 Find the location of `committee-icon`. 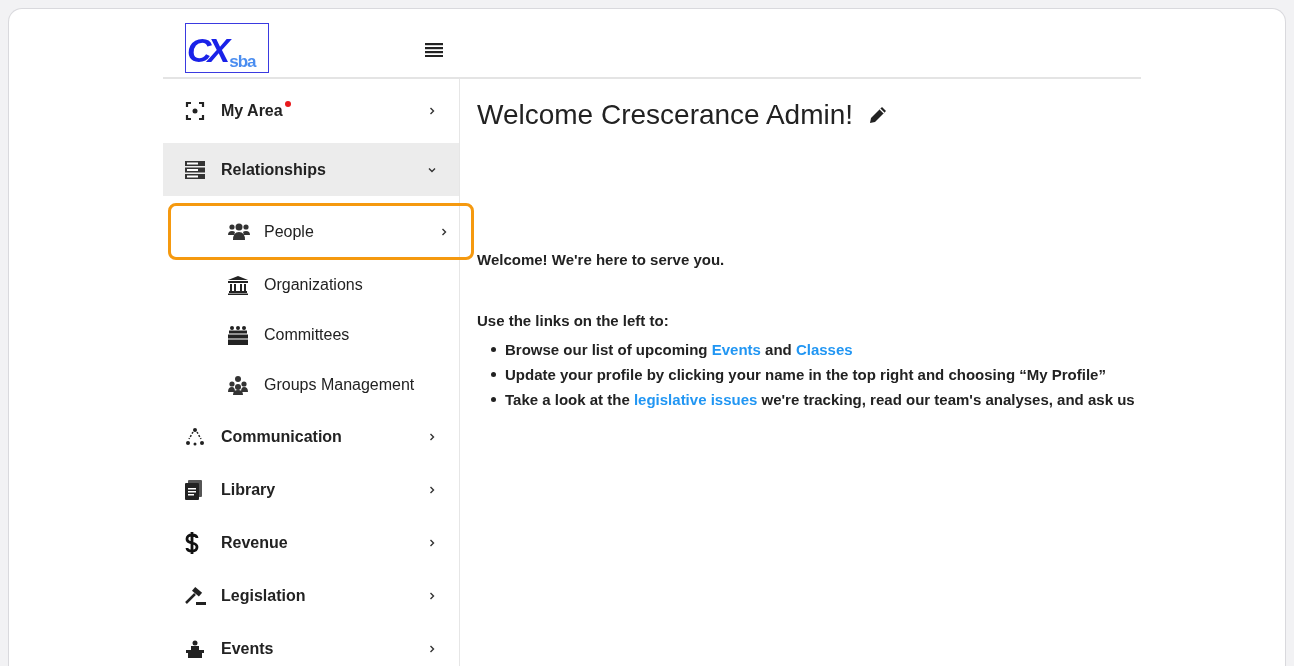

committee-icon is located at coordinates (238, 335).